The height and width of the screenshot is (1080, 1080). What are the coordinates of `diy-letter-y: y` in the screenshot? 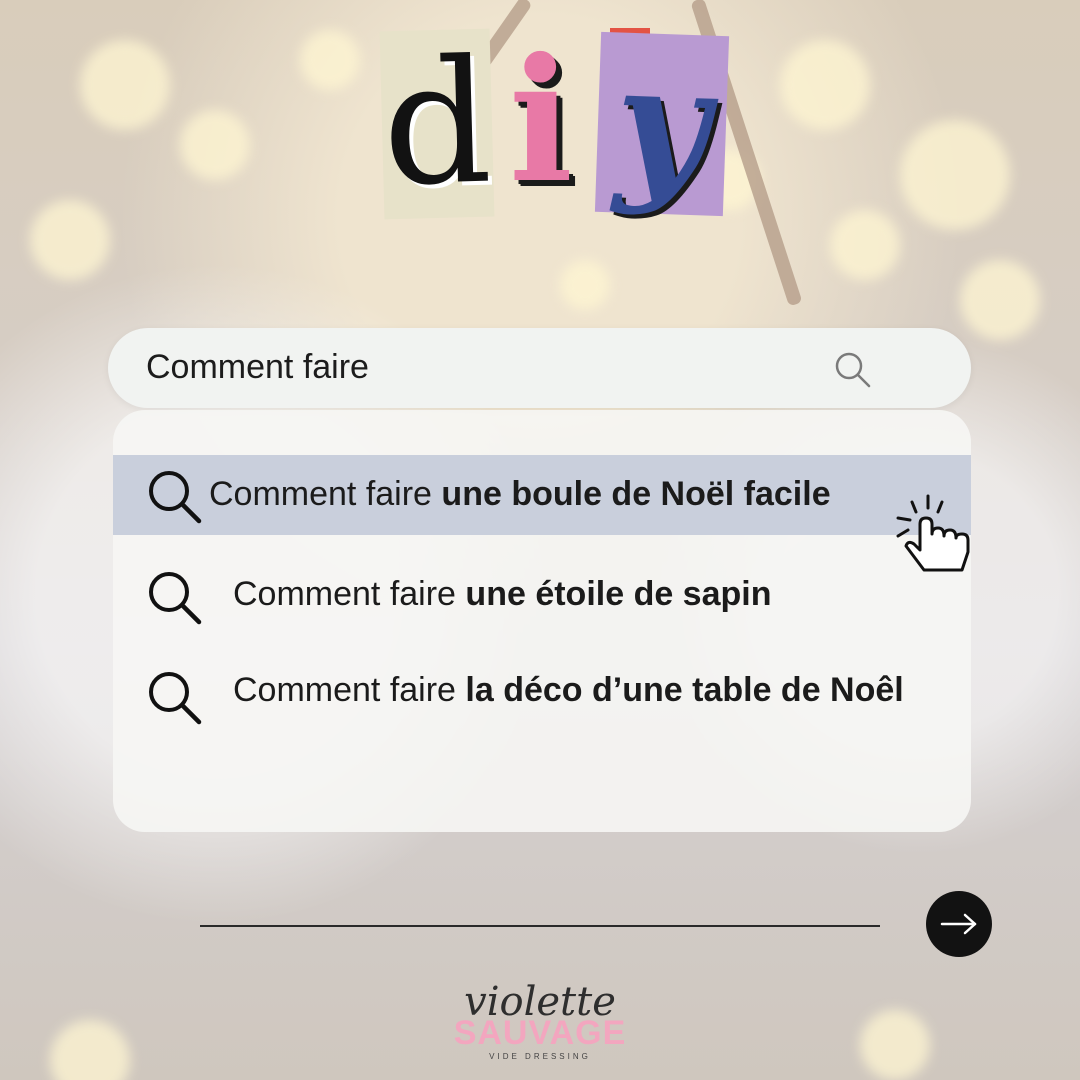 It's located at (662, 124).